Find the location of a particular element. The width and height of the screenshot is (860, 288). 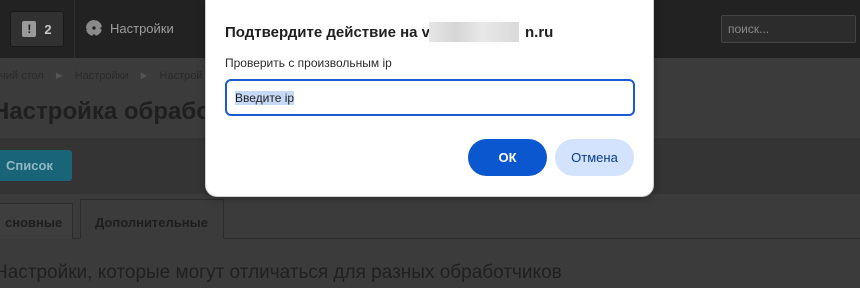

settings-link: Настройки is located at coordinates (130, 28).